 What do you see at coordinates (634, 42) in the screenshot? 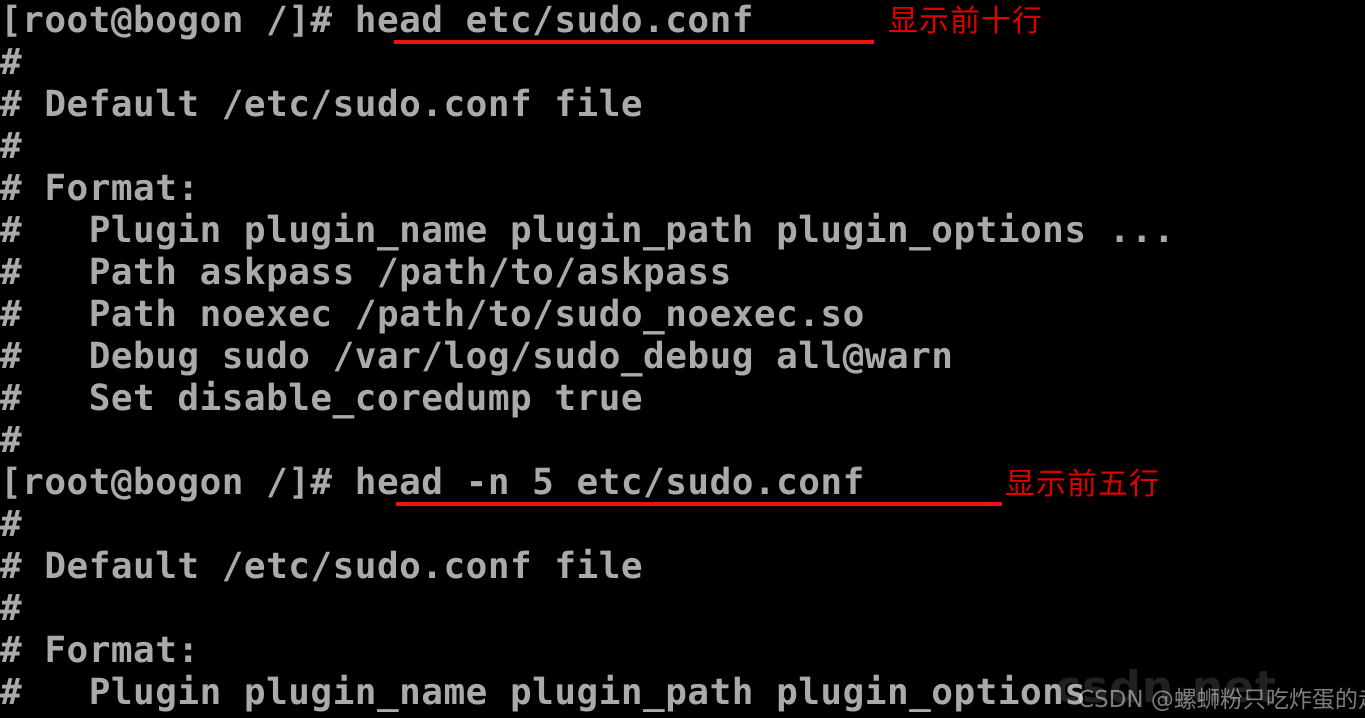
I see `command-underline-head` at bounding box center [634, 42].